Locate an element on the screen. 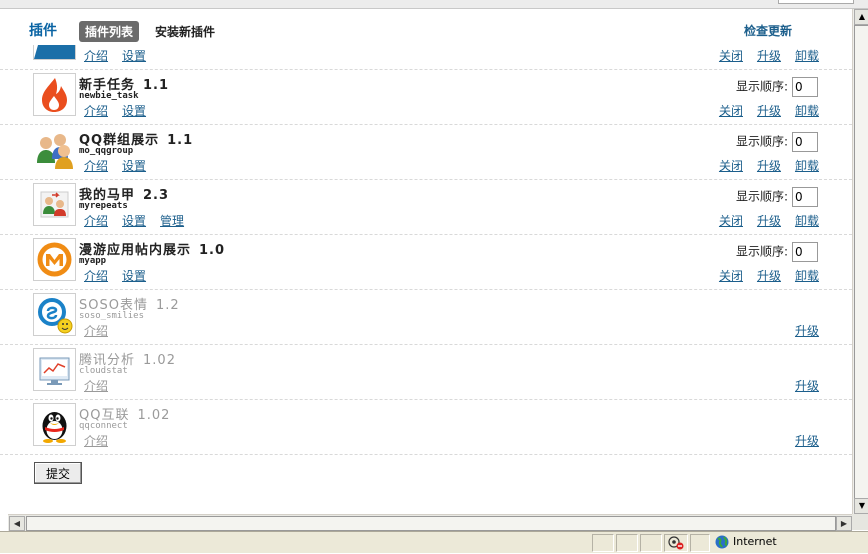  qq-penguin-icon is located at coordinates (54, 424).